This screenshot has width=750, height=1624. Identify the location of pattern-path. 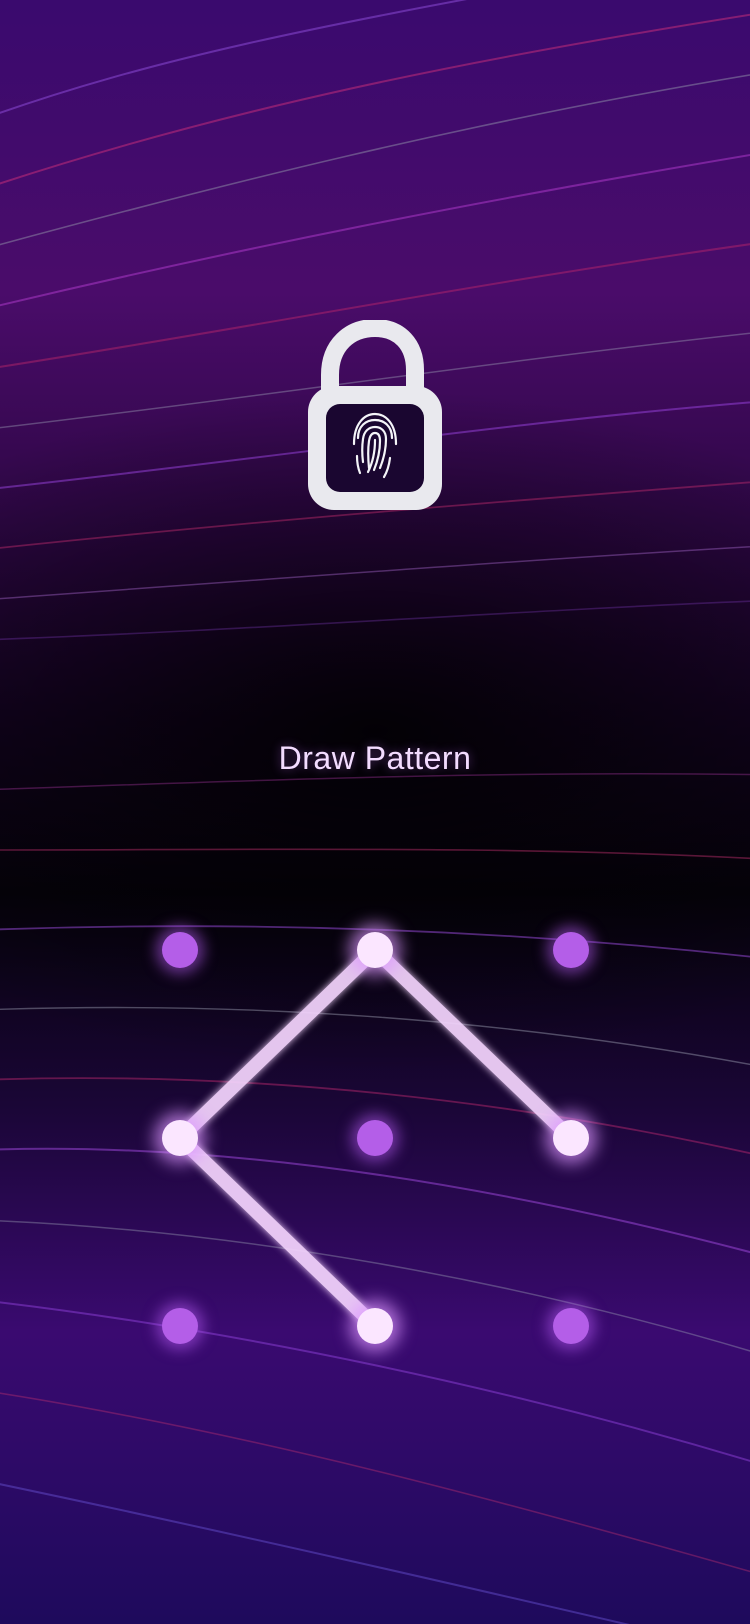
(375, 1138).